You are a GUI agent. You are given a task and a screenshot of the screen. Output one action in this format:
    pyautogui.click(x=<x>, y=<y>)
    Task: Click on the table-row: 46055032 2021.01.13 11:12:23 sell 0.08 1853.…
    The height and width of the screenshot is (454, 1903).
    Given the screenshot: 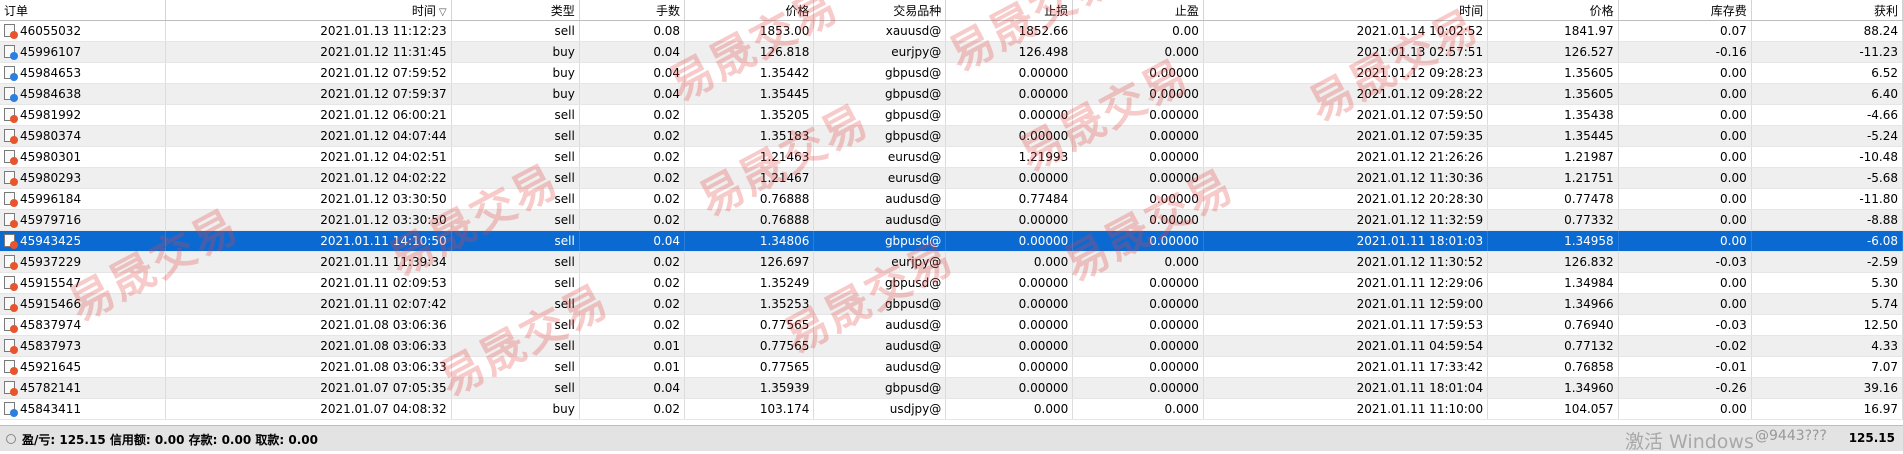 What is the action you would take?
    pyautogui.click(x=951, y=31)
    